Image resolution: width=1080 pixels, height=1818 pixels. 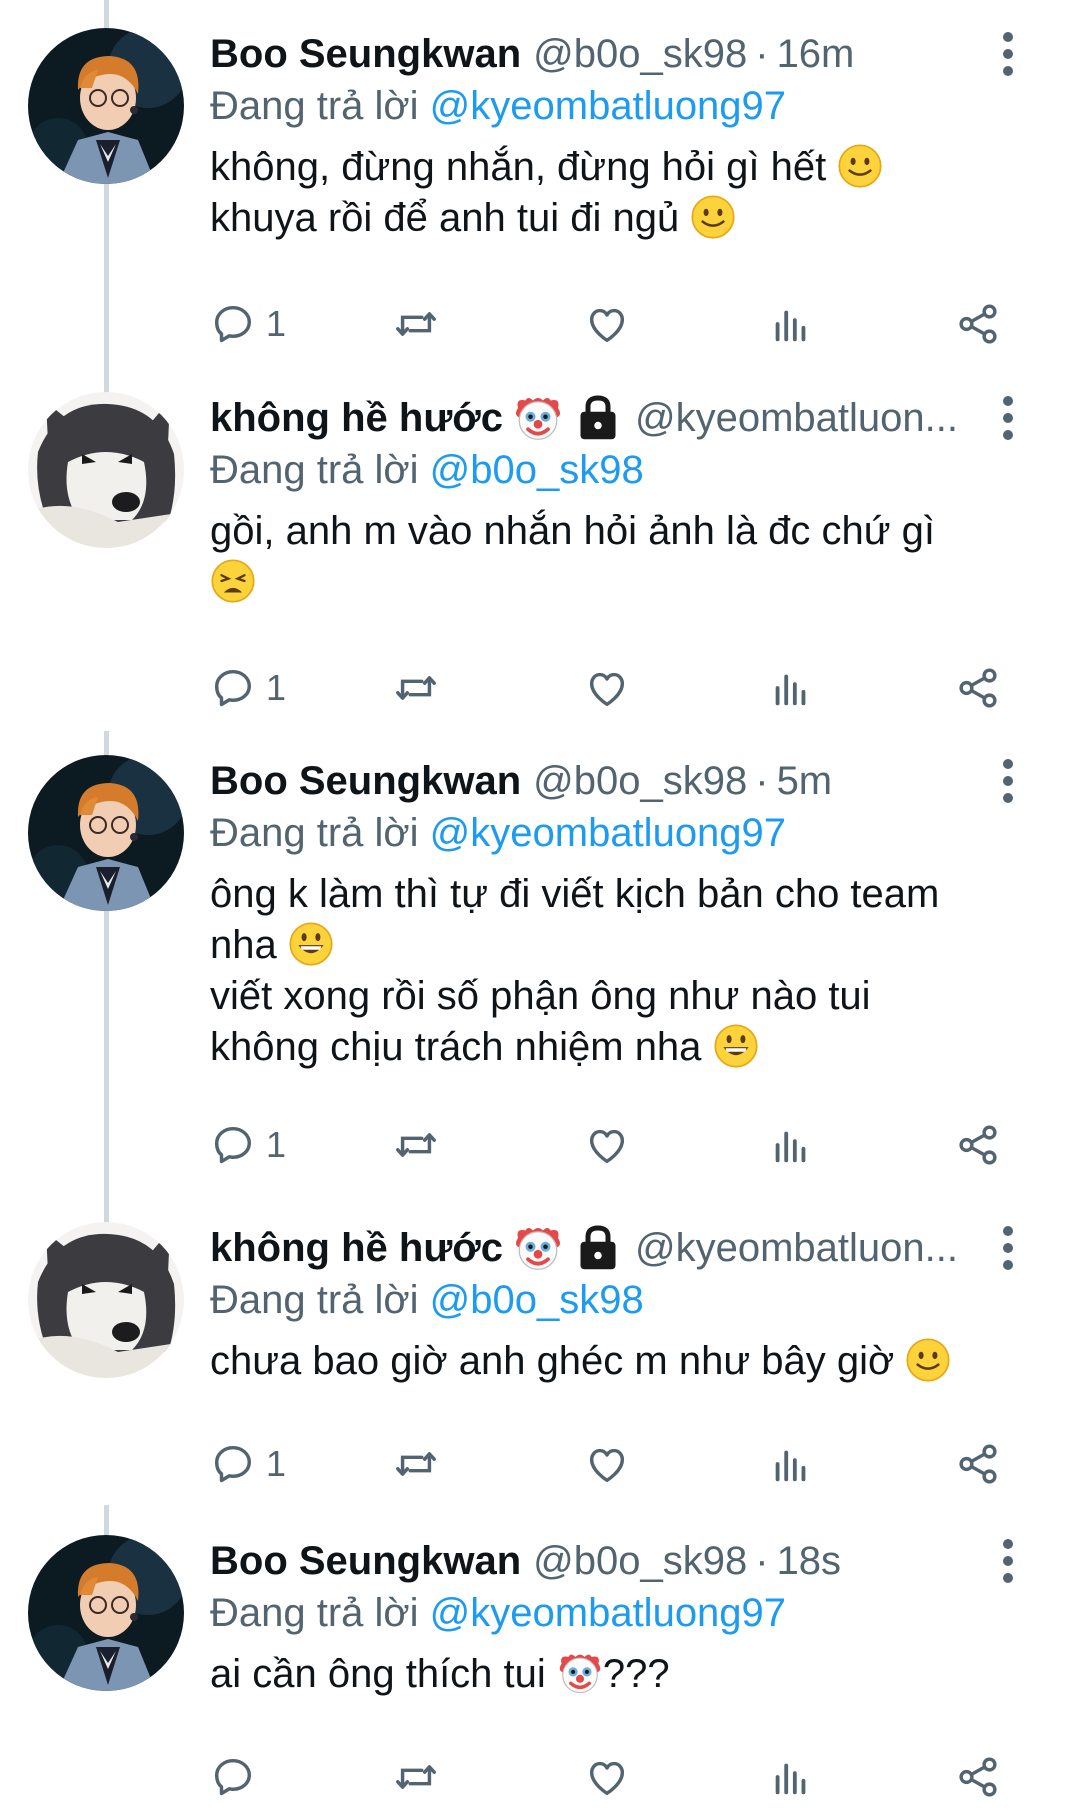 I want to click on tweet-text-line: khuya rồi để anh tui đi ngủ, so click(x=445, y=218).